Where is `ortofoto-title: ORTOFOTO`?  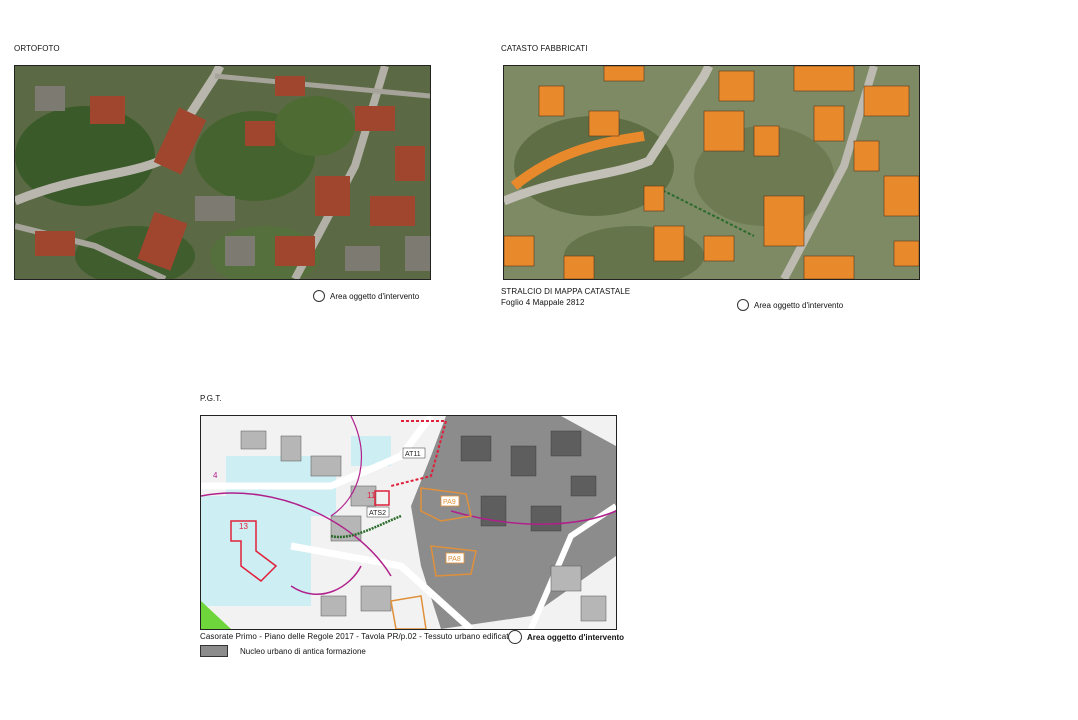
ortofoto-title: ORTOFOTO is located at coordinates (37, 48).